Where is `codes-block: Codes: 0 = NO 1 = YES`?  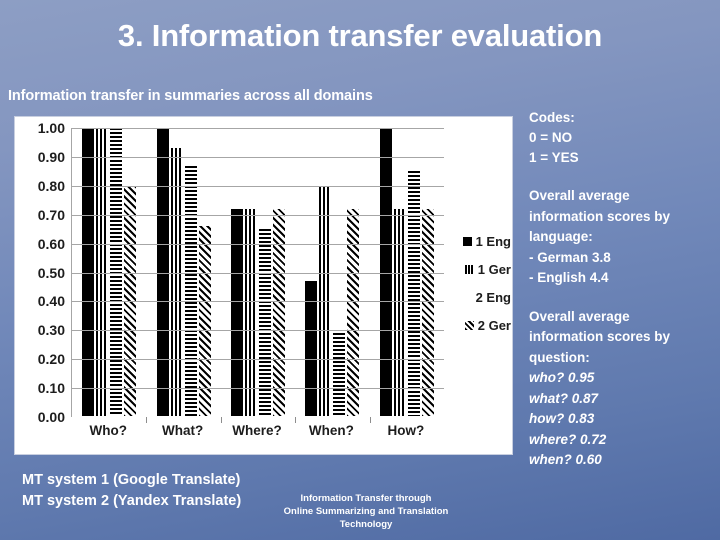 codes-block: Codes: 0 = NO 1 = YES is located at coordinates (622, 138).